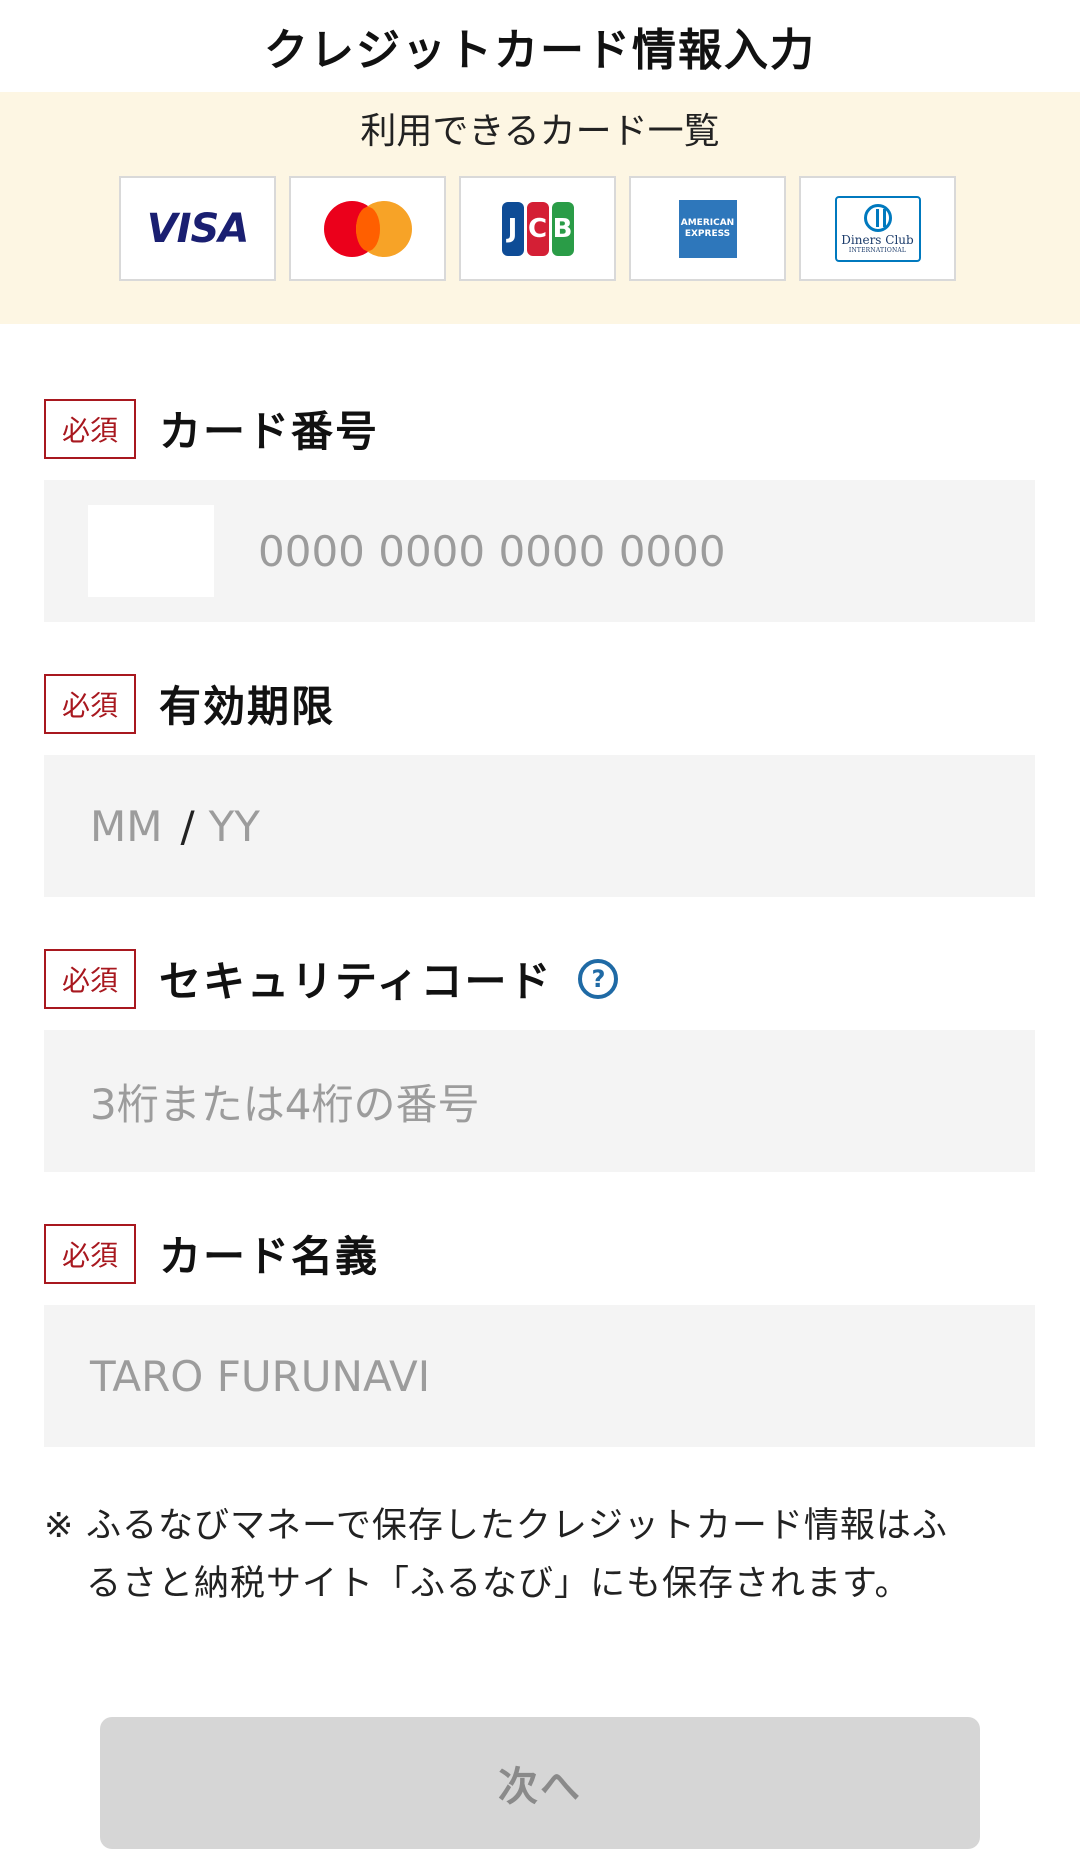 The width and height of the screenshot is (1080, 1866). I want to click on security-code-label: セキュリティコード, so click(356, 981).